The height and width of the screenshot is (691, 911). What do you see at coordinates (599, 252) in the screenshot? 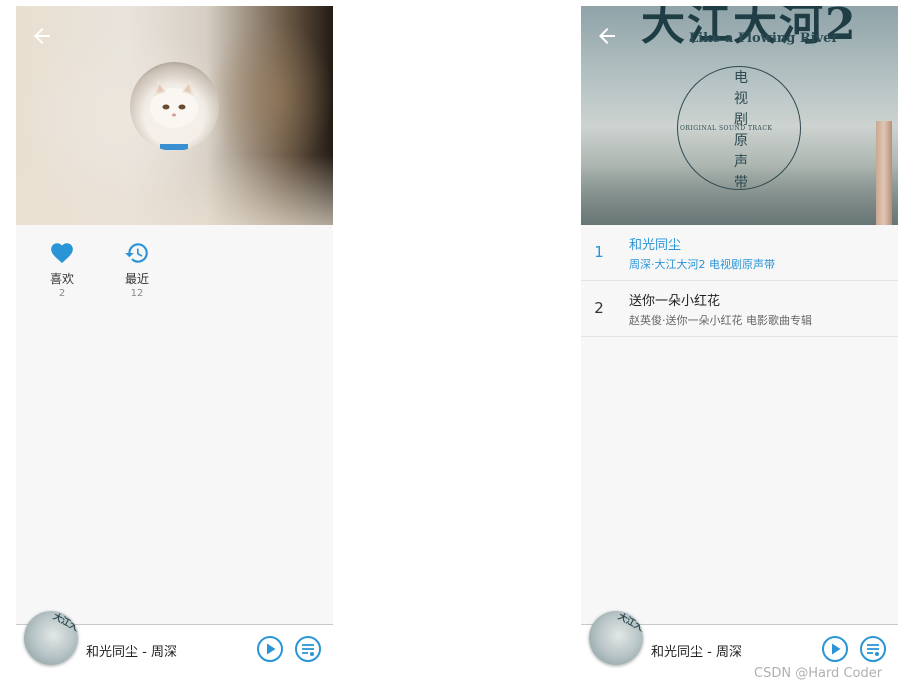
I see `track-number: 1` at bounding box center [599, 252].